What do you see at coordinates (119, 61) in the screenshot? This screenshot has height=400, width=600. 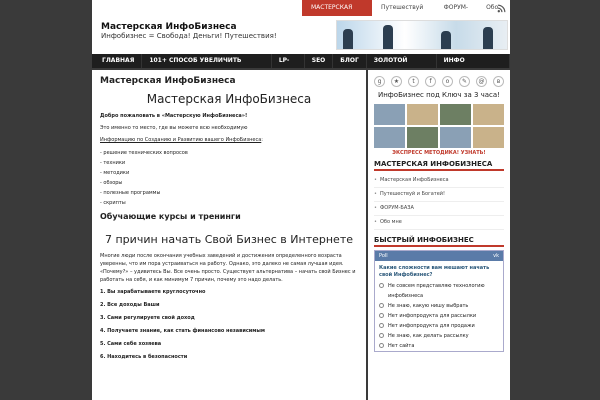 I see `mainnav-item-home: ГЛАВНАЯ` at bounding box center [119, 61].